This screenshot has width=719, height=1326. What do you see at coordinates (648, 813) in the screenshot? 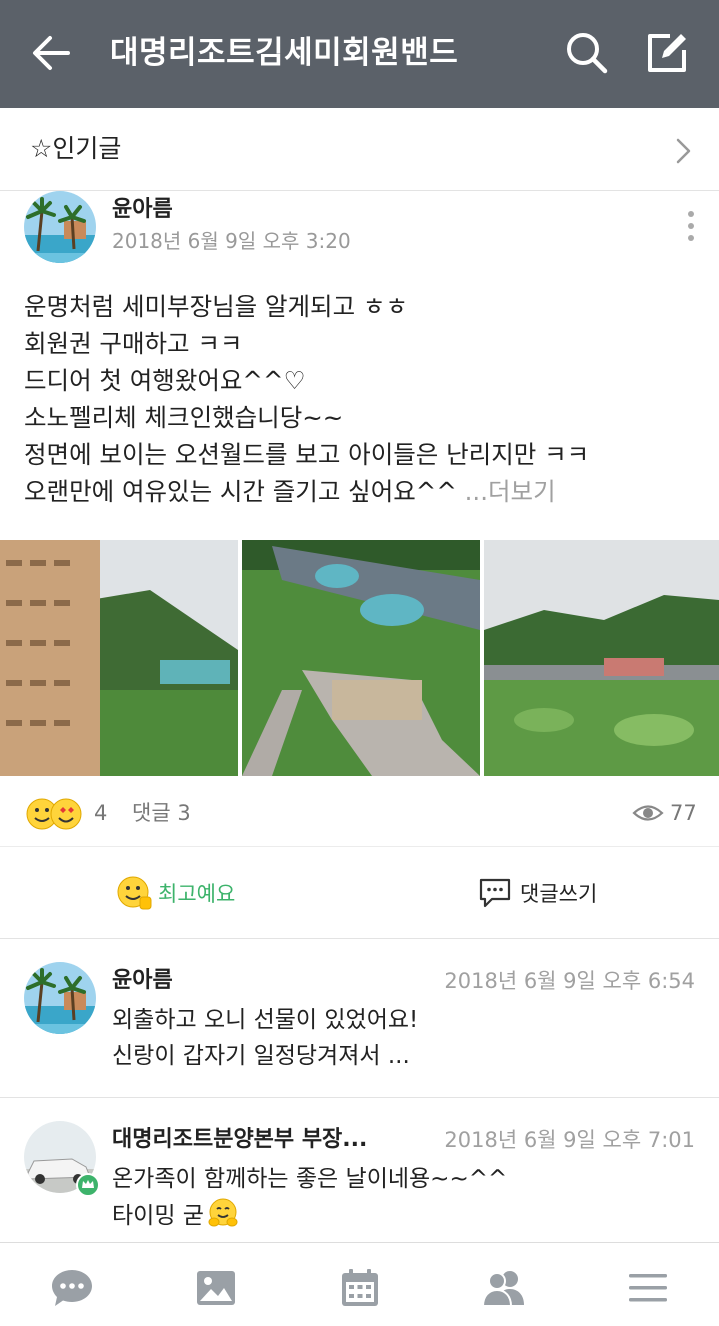
I see `eye-icon` at bounding box center [648, 813].